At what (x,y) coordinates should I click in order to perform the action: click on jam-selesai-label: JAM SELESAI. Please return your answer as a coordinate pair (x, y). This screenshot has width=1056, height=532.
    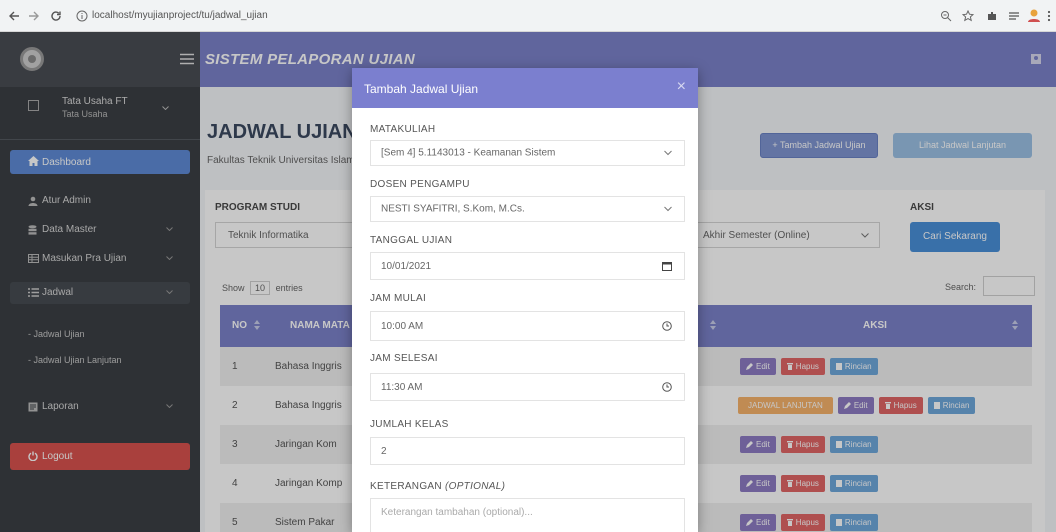
    Looking at the image, I should click on (404, 358).